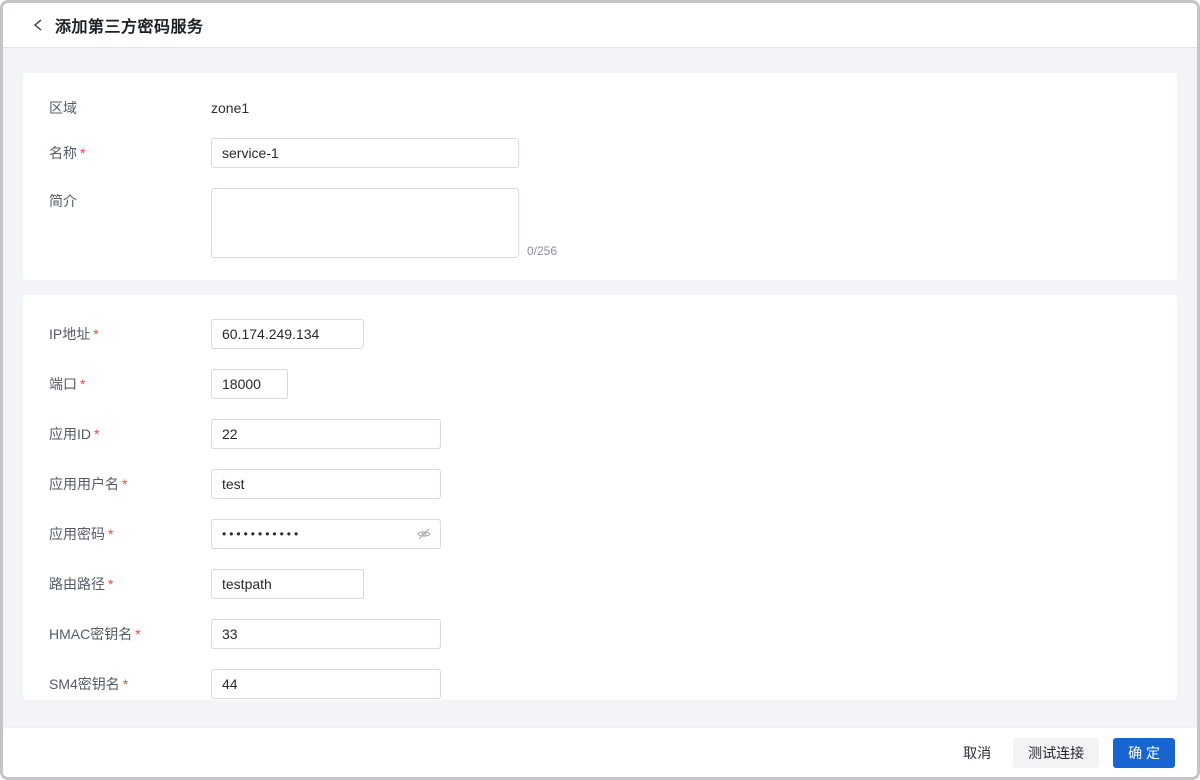 This screenshot has height=780, width=1200. What do you see at coordinates (74, 434) in the screenshot?
I see `app-id-label: 应用ID *` at bounding box center [74, 434].